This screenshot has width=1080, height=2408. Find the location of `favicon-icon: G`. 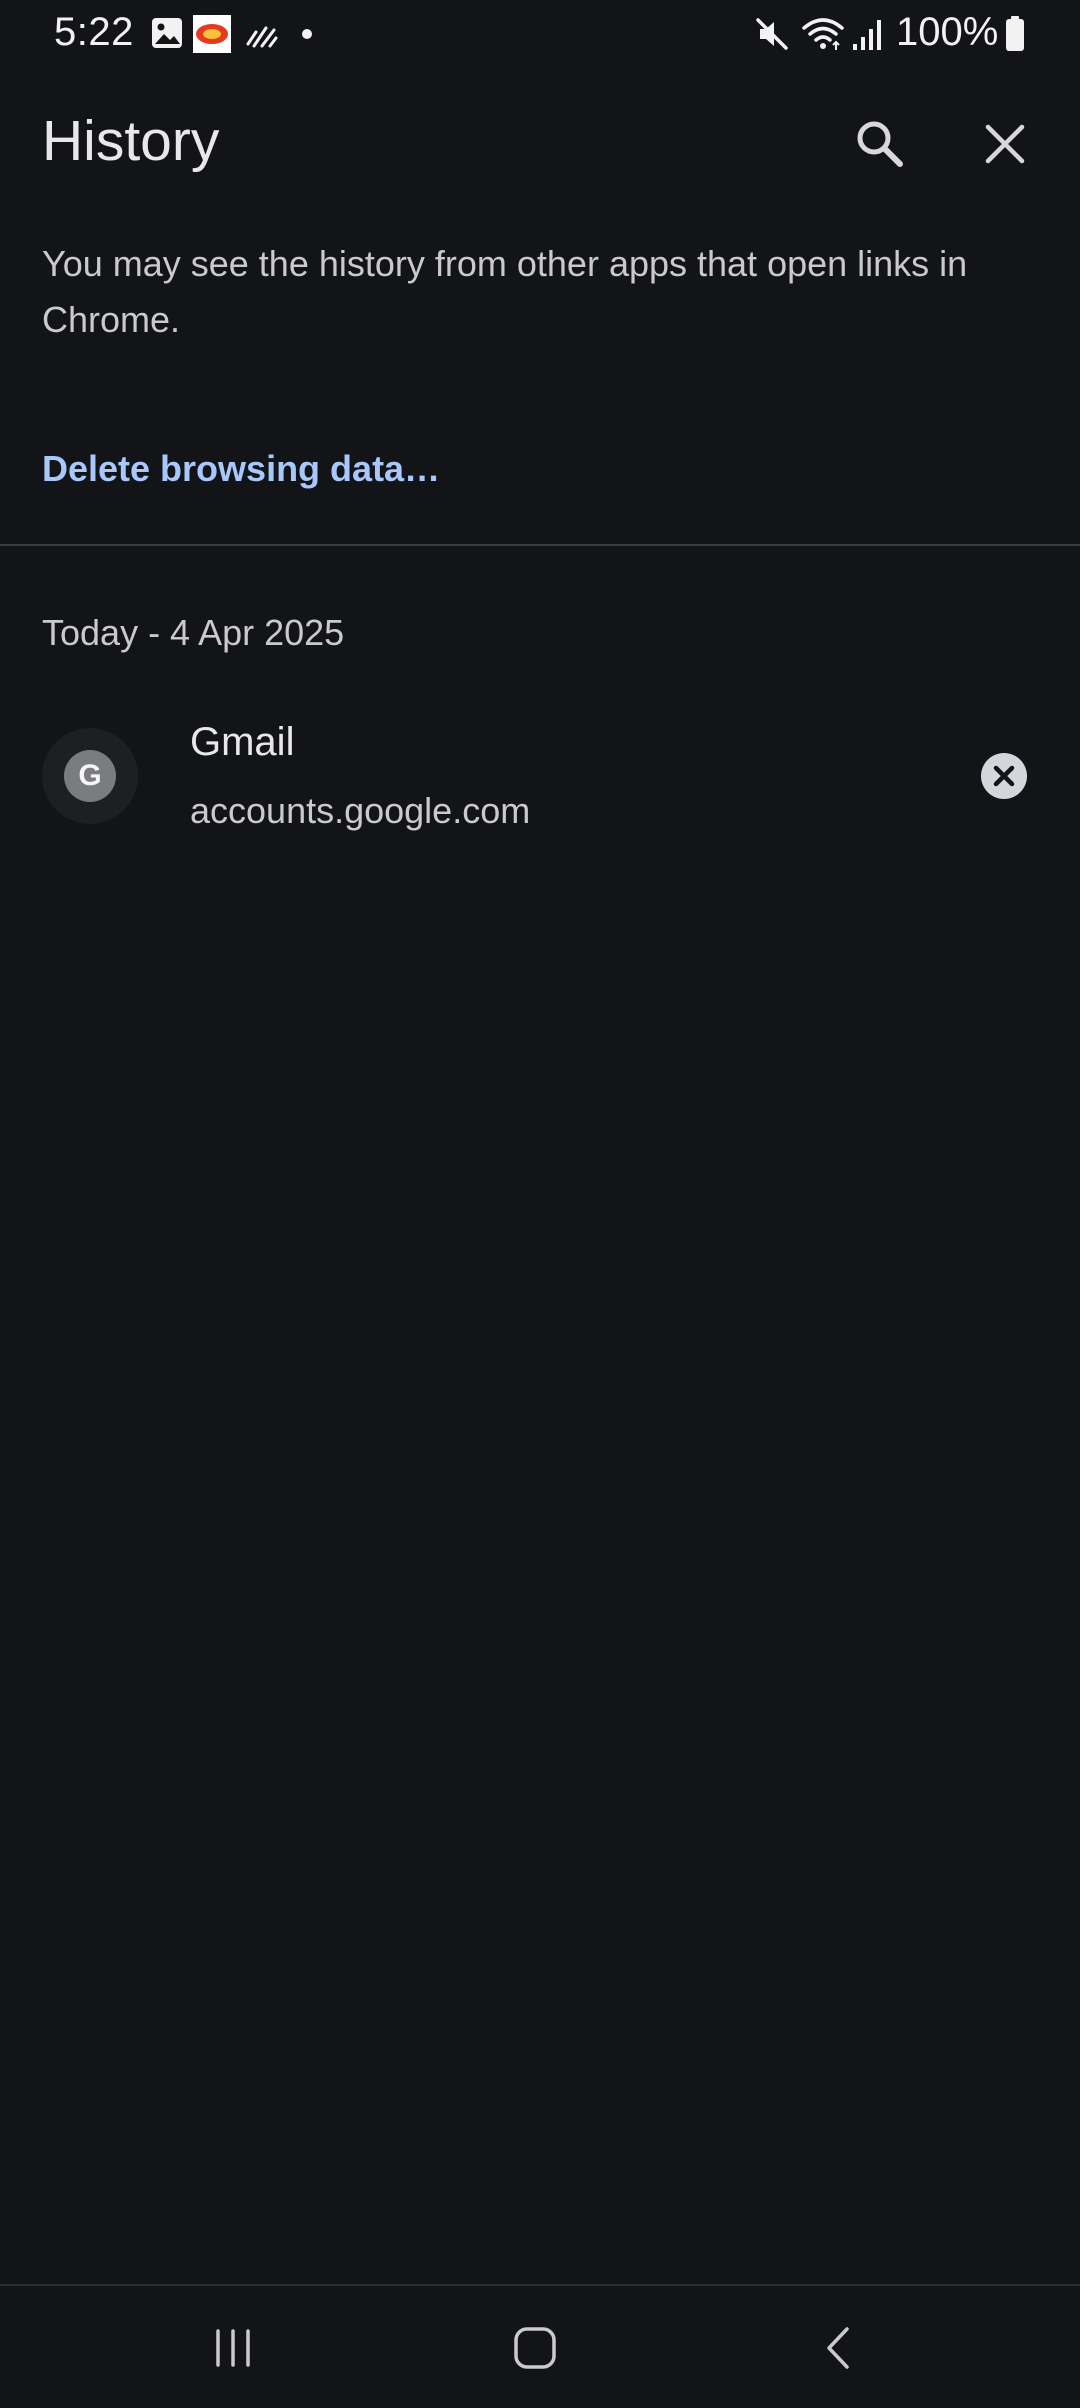

favicon-icon: G is located at coordinates (90, 776).